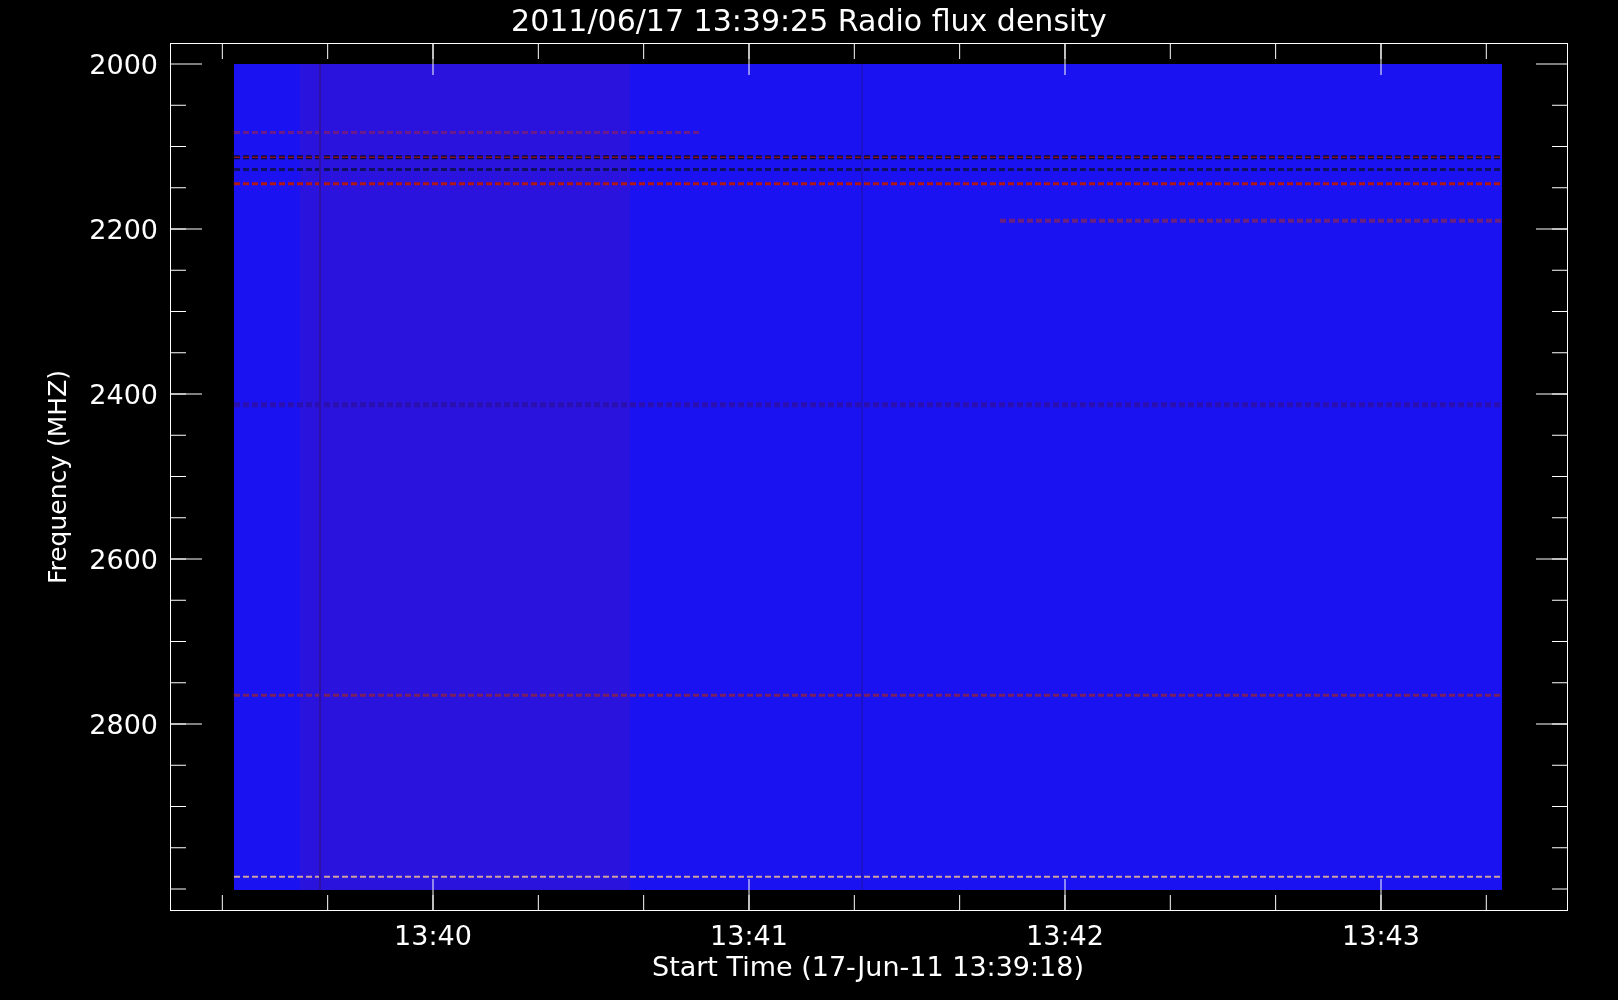  I want to click on y-tick-label: 2800, so click(123, 724).